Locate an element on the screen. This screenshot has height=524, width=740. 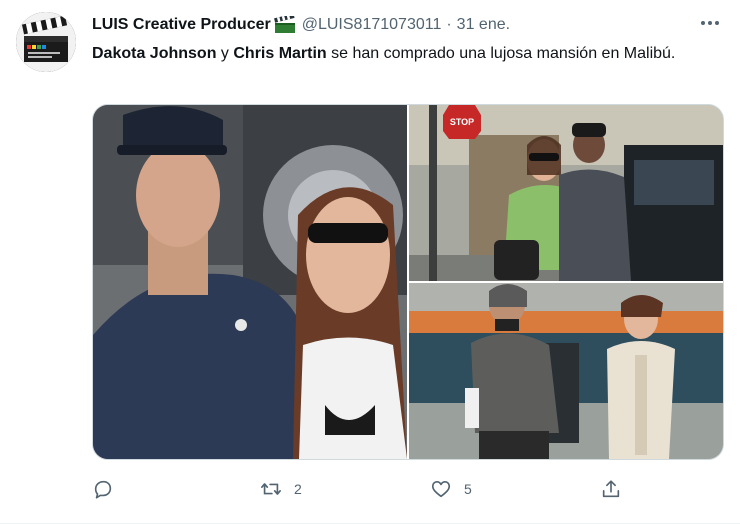
retweet-icon is located at coordinates (271, 489).